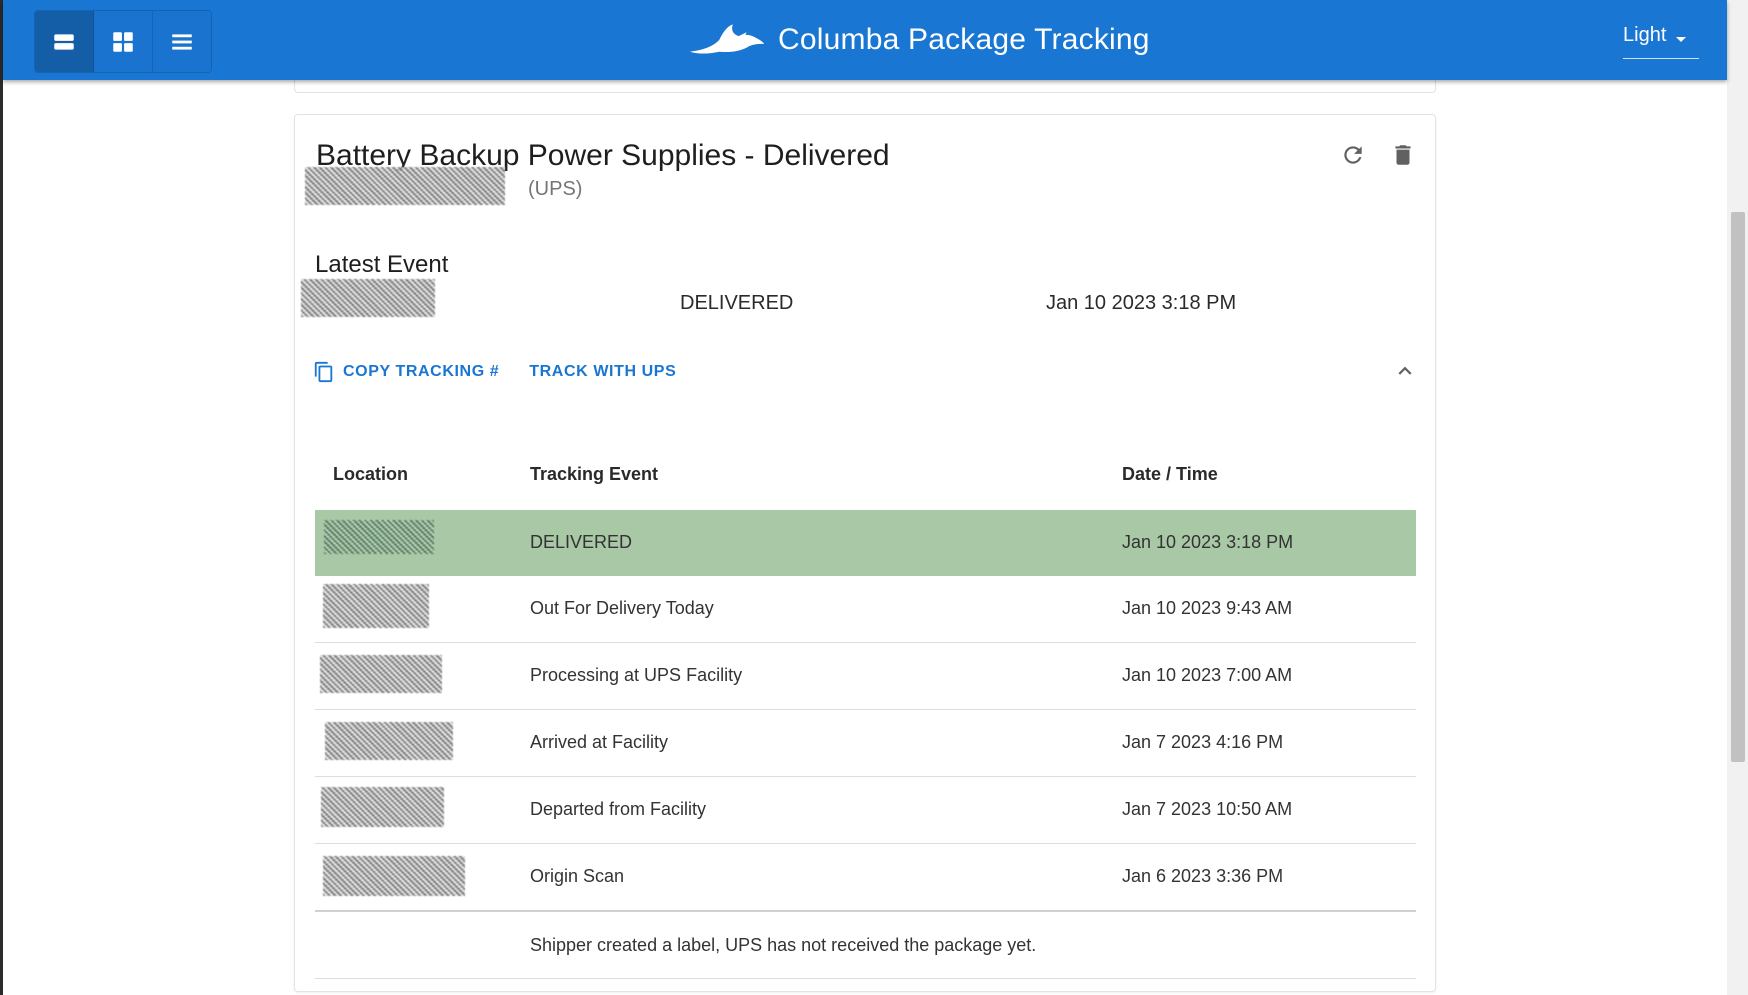 The image size is (1748, 995). Describe the element at coordinates (1141, 303) in the screenshot. I see `latest-event-datetime: Jan 10 2023 3:18 PM` at that location.